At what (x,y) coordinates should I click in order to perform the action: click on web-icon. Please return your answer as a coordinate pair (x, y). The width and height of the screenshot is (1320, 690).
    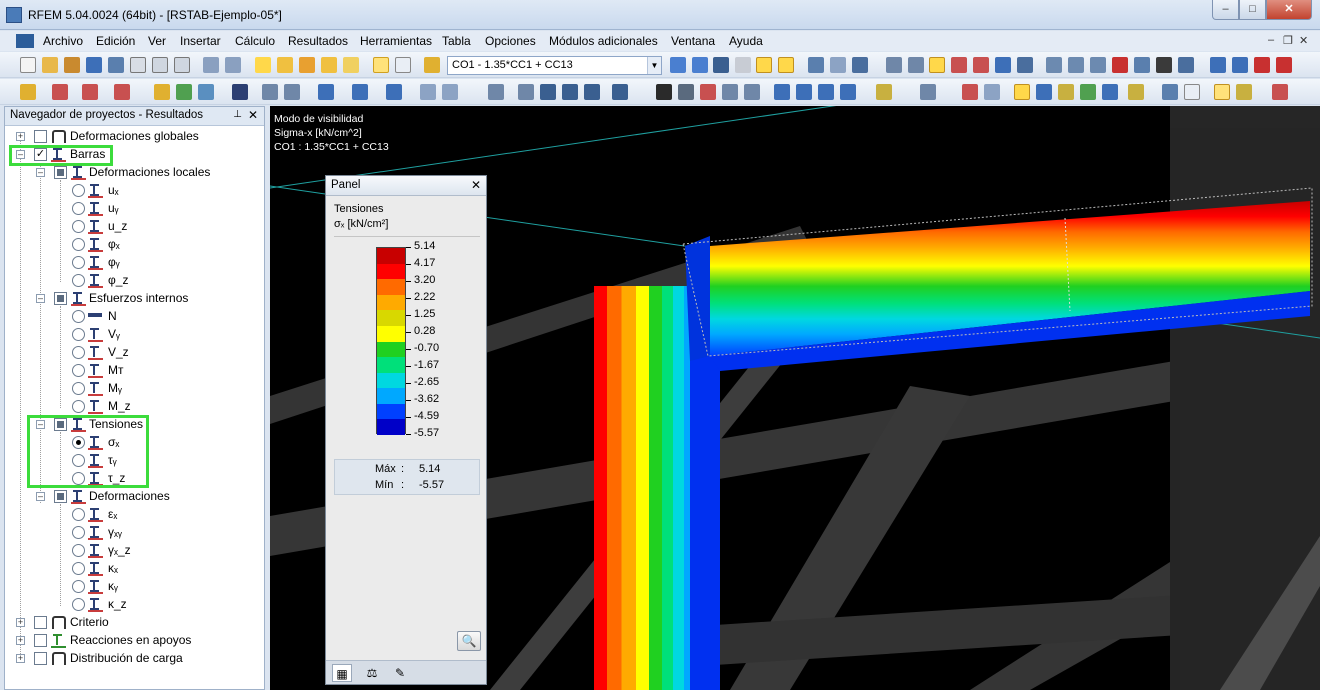
    Looking at the image, I should click on (94, 65).